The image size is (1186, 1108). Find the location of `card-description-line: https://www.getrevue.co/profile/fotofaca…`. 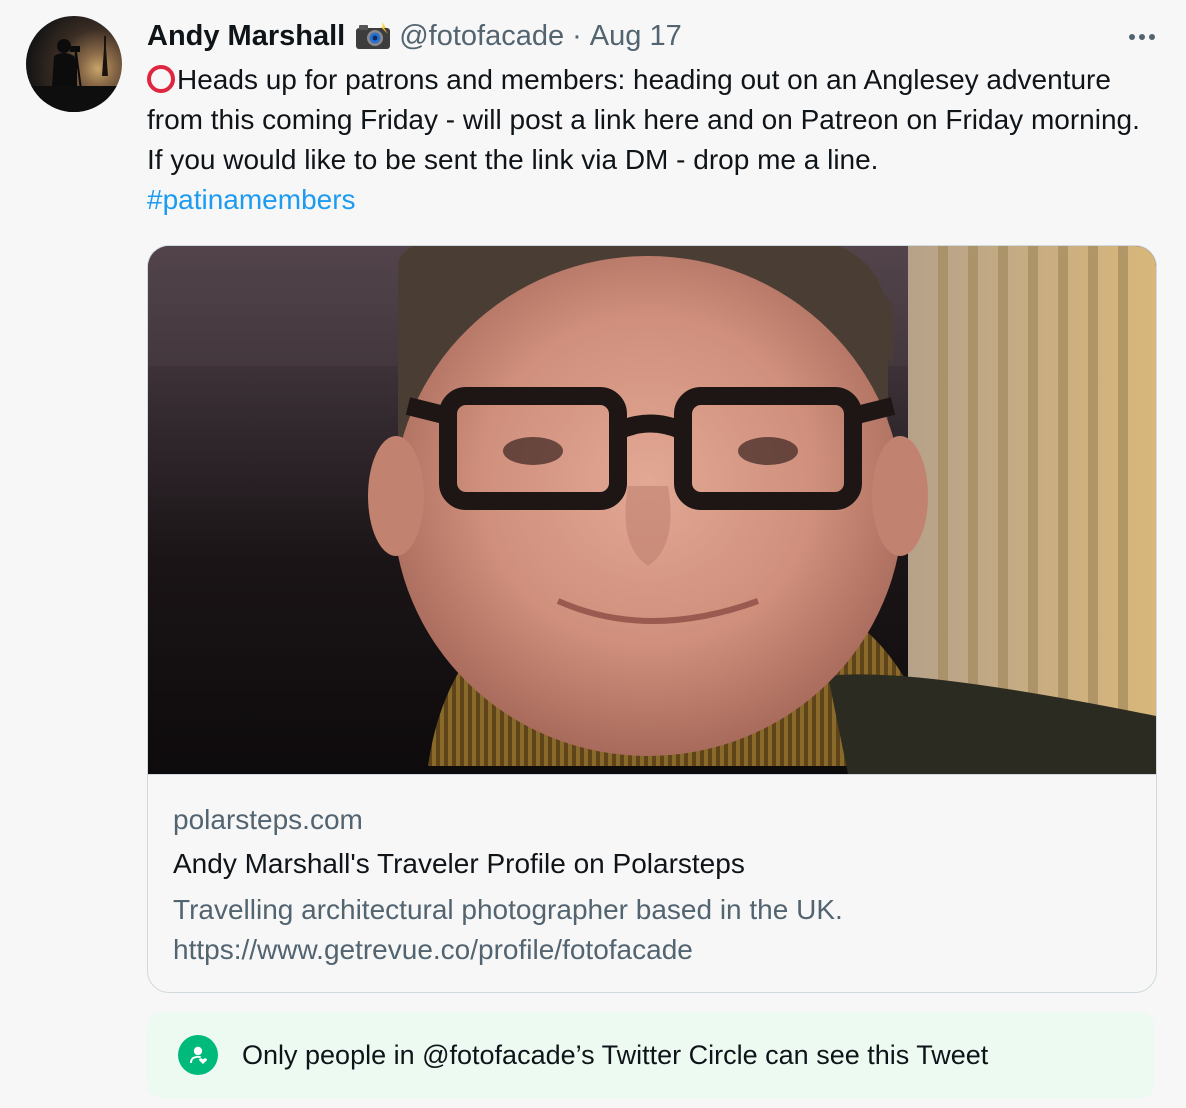

card-description-line: https://www.getrevue.co/profile/fotofaca… is located at coordinates (433, 949).